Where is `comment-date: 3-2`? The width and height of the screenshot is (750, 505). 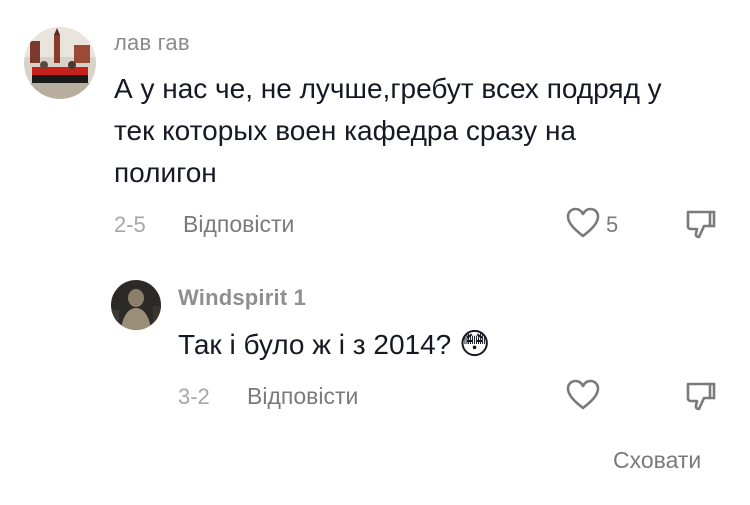
comment-date: 3-2 is located at coordinates (194, 396).